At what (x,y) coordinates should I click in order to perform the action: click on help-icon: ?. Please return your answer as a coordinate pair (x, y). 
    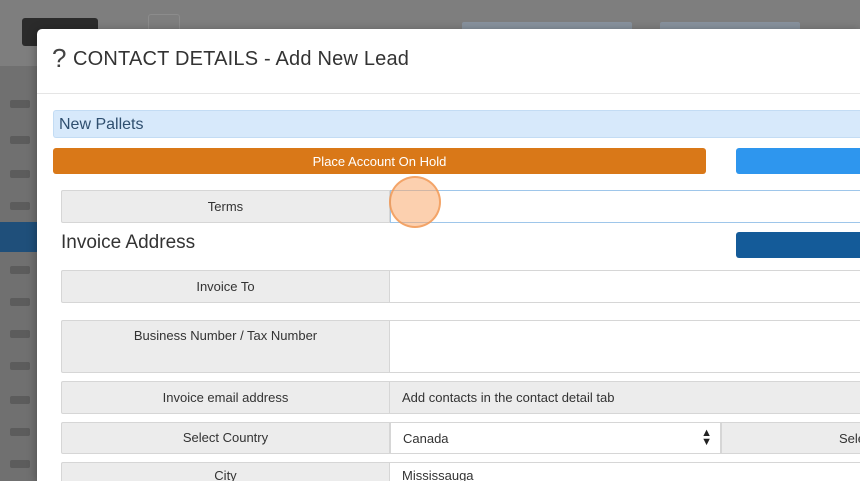
    Looking at the image, I should click on (59, 58).